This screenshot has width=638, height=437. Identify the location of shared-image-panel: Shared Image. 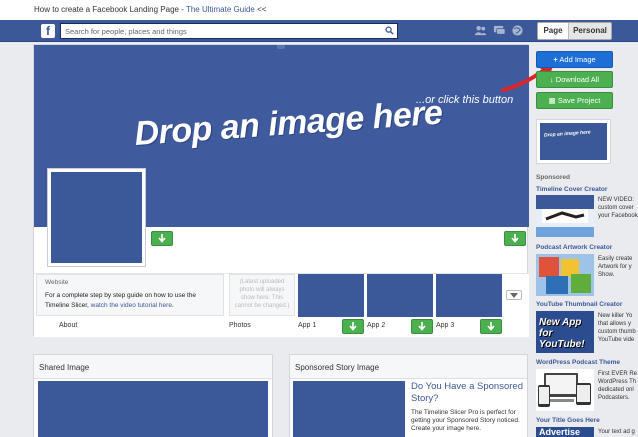
(153, 395).